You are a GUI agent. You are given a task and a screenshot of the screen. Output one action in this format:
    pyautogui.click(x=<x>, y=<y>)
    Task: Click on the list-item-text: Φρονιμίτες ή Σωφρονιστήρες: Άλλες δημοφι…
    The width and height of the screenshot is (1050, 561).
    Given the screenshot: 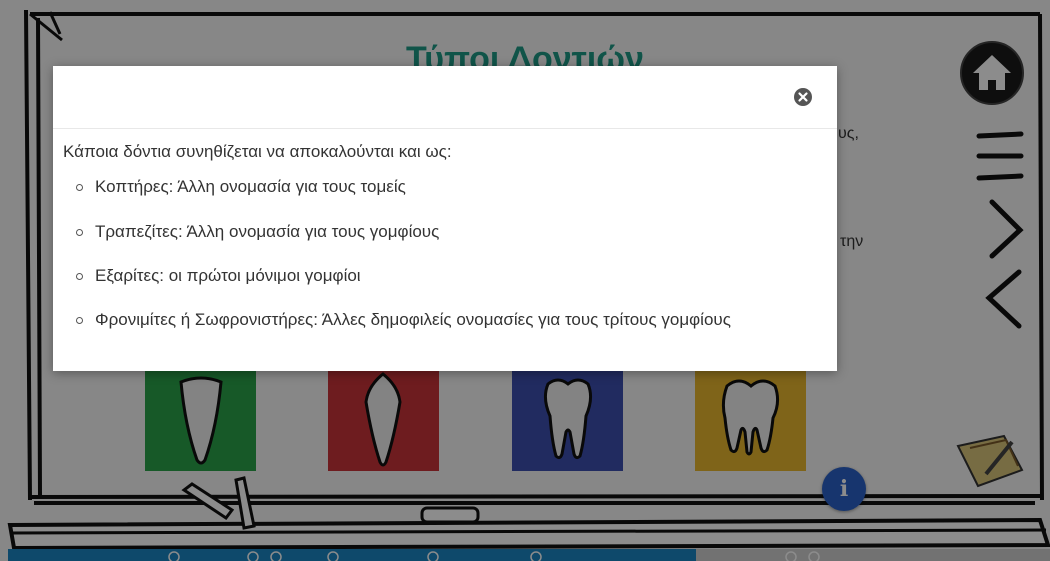 What is the action you would take?
    pyautogui.click(x=413, y=319)
    